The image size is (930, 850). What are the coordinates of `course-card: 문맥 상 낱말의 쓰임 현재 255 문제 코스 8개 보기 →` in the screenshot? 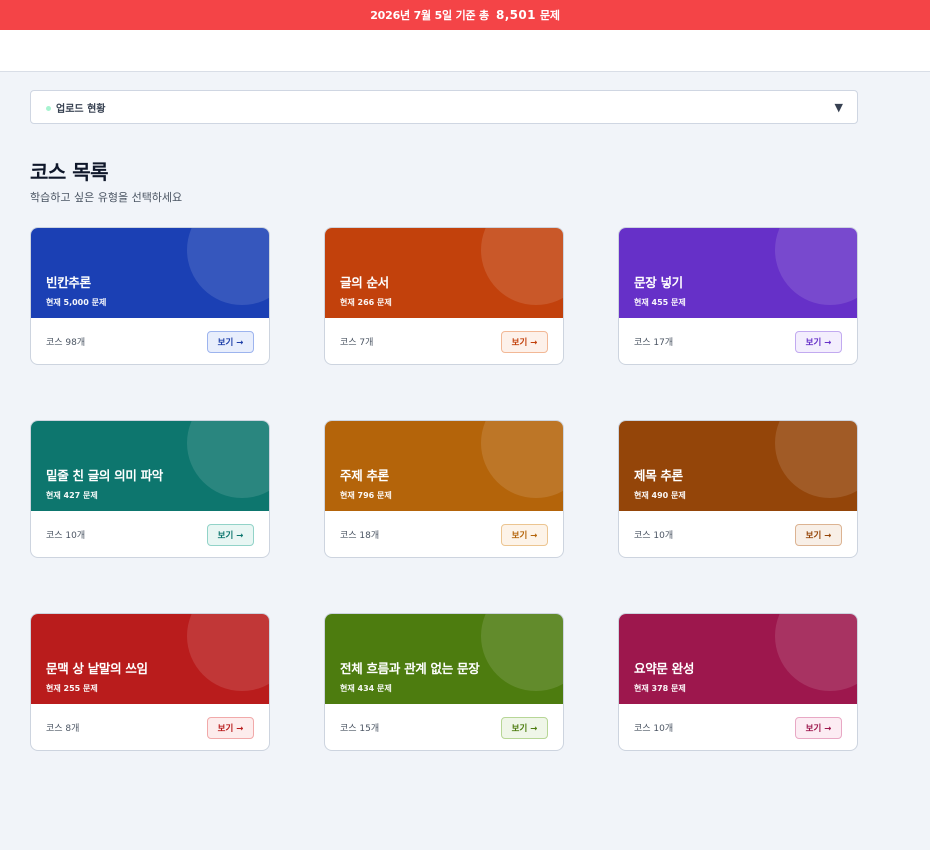 It's located at (150, 682).